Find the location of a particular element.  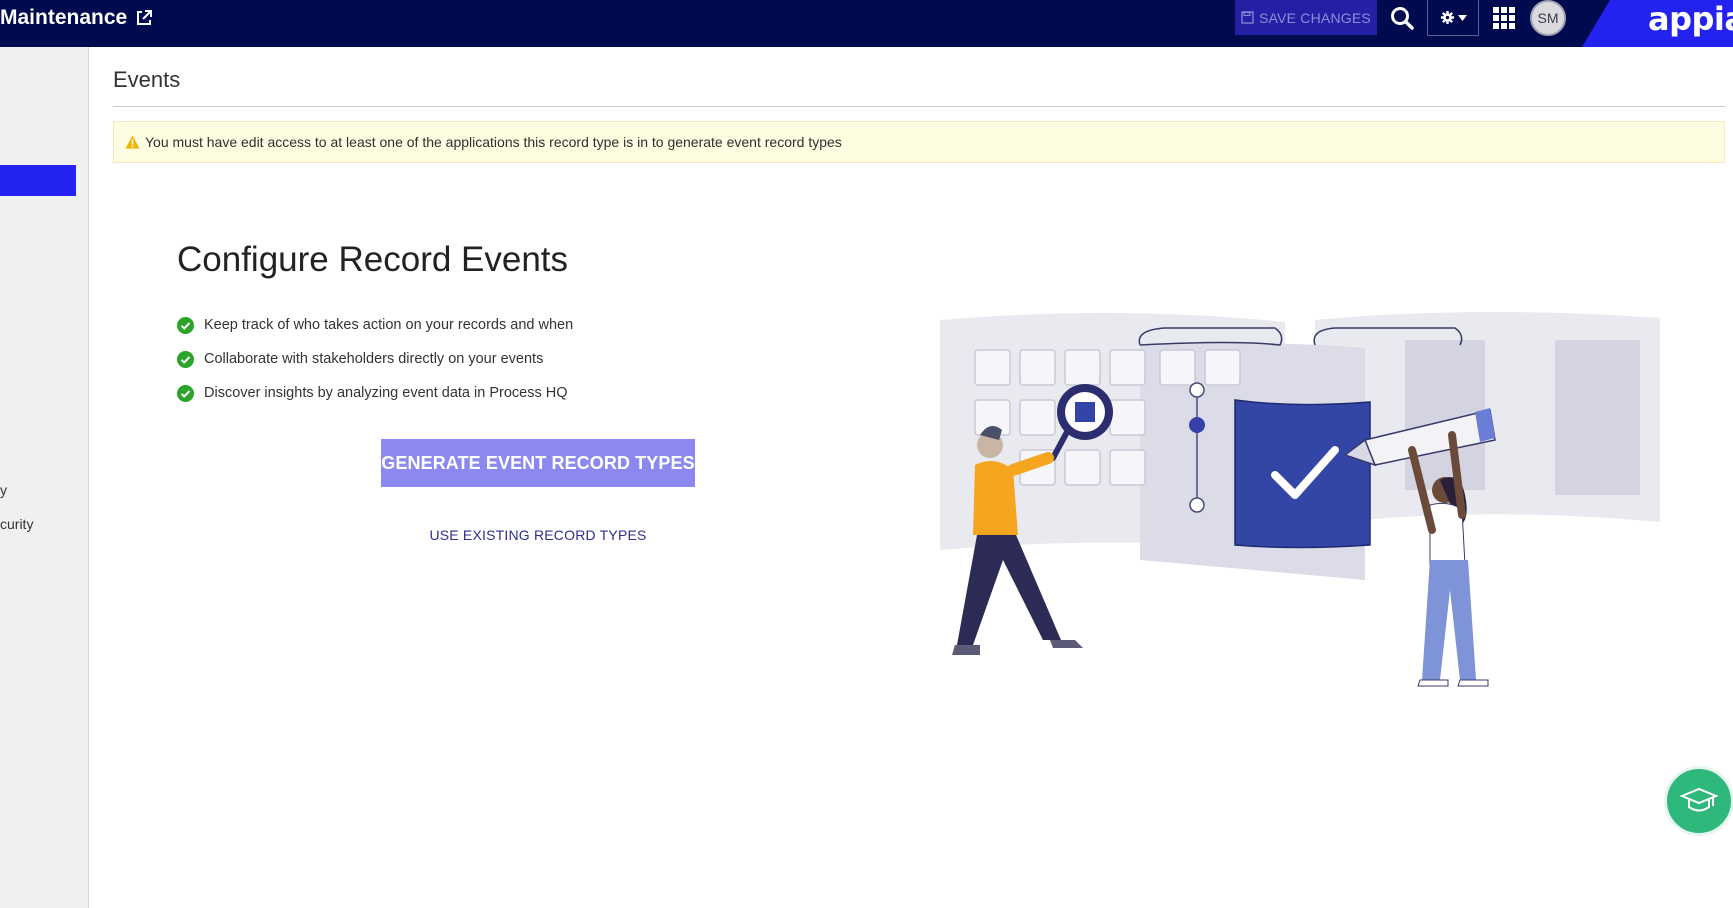

top-navigation-bar: Maintenance SAVE CHANGES SM appi is located at coordinates (866, 23).